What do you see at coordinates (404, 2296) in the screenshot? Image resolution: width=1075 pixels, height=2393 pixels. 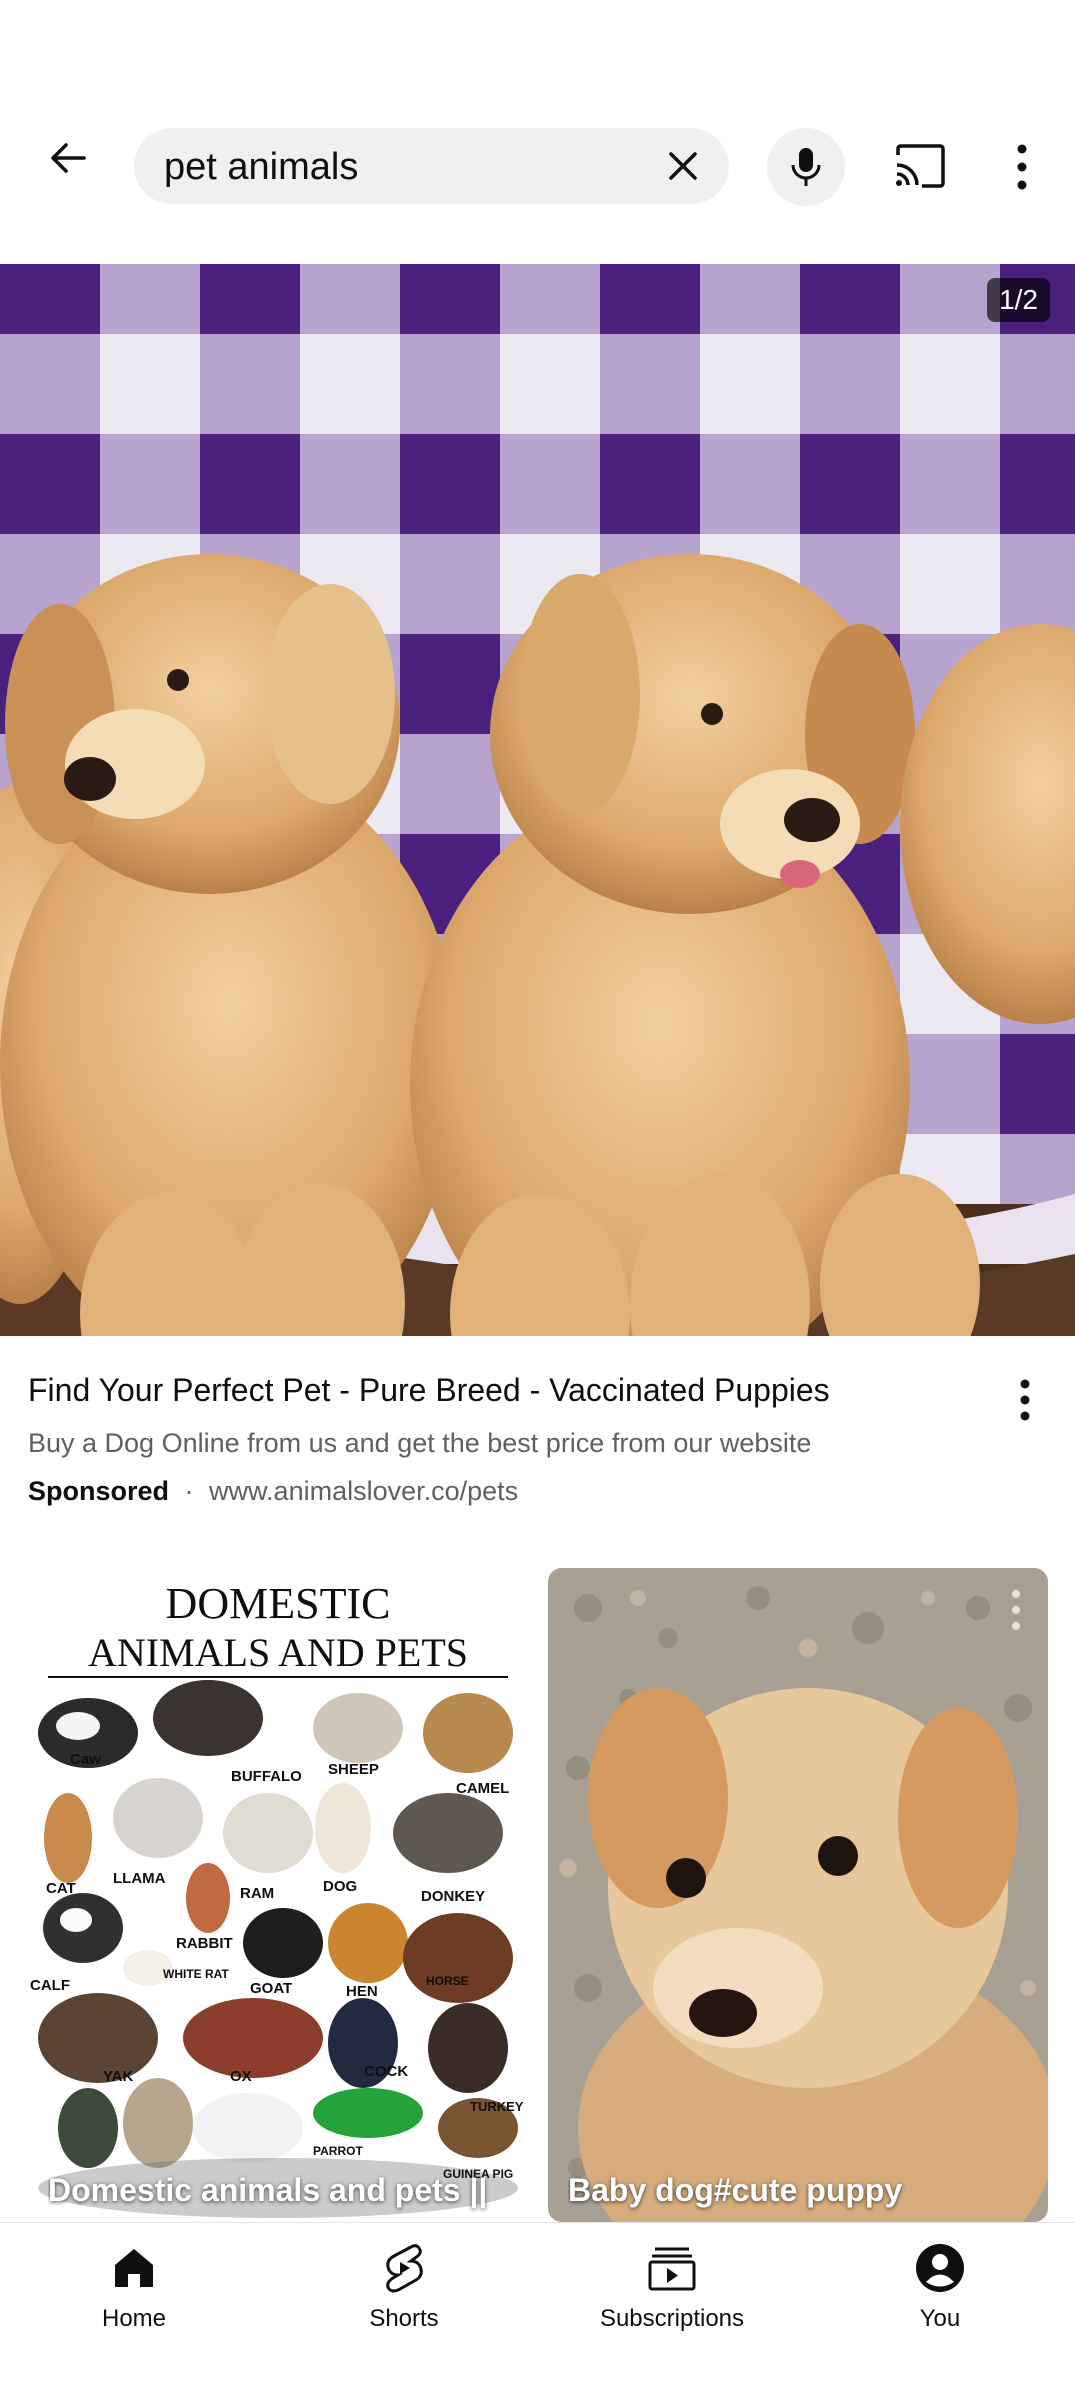 I see `nav-item-shorts: Shorts` at bounding box center [404, 2296].